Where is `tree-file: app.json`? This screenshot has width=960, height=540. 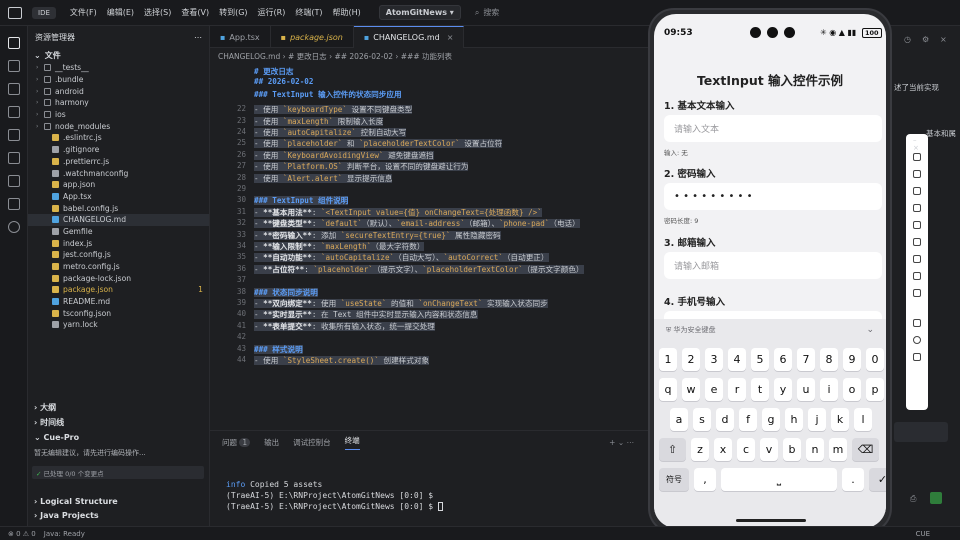 tree-file: app.json is located at coordinates (118, 185).